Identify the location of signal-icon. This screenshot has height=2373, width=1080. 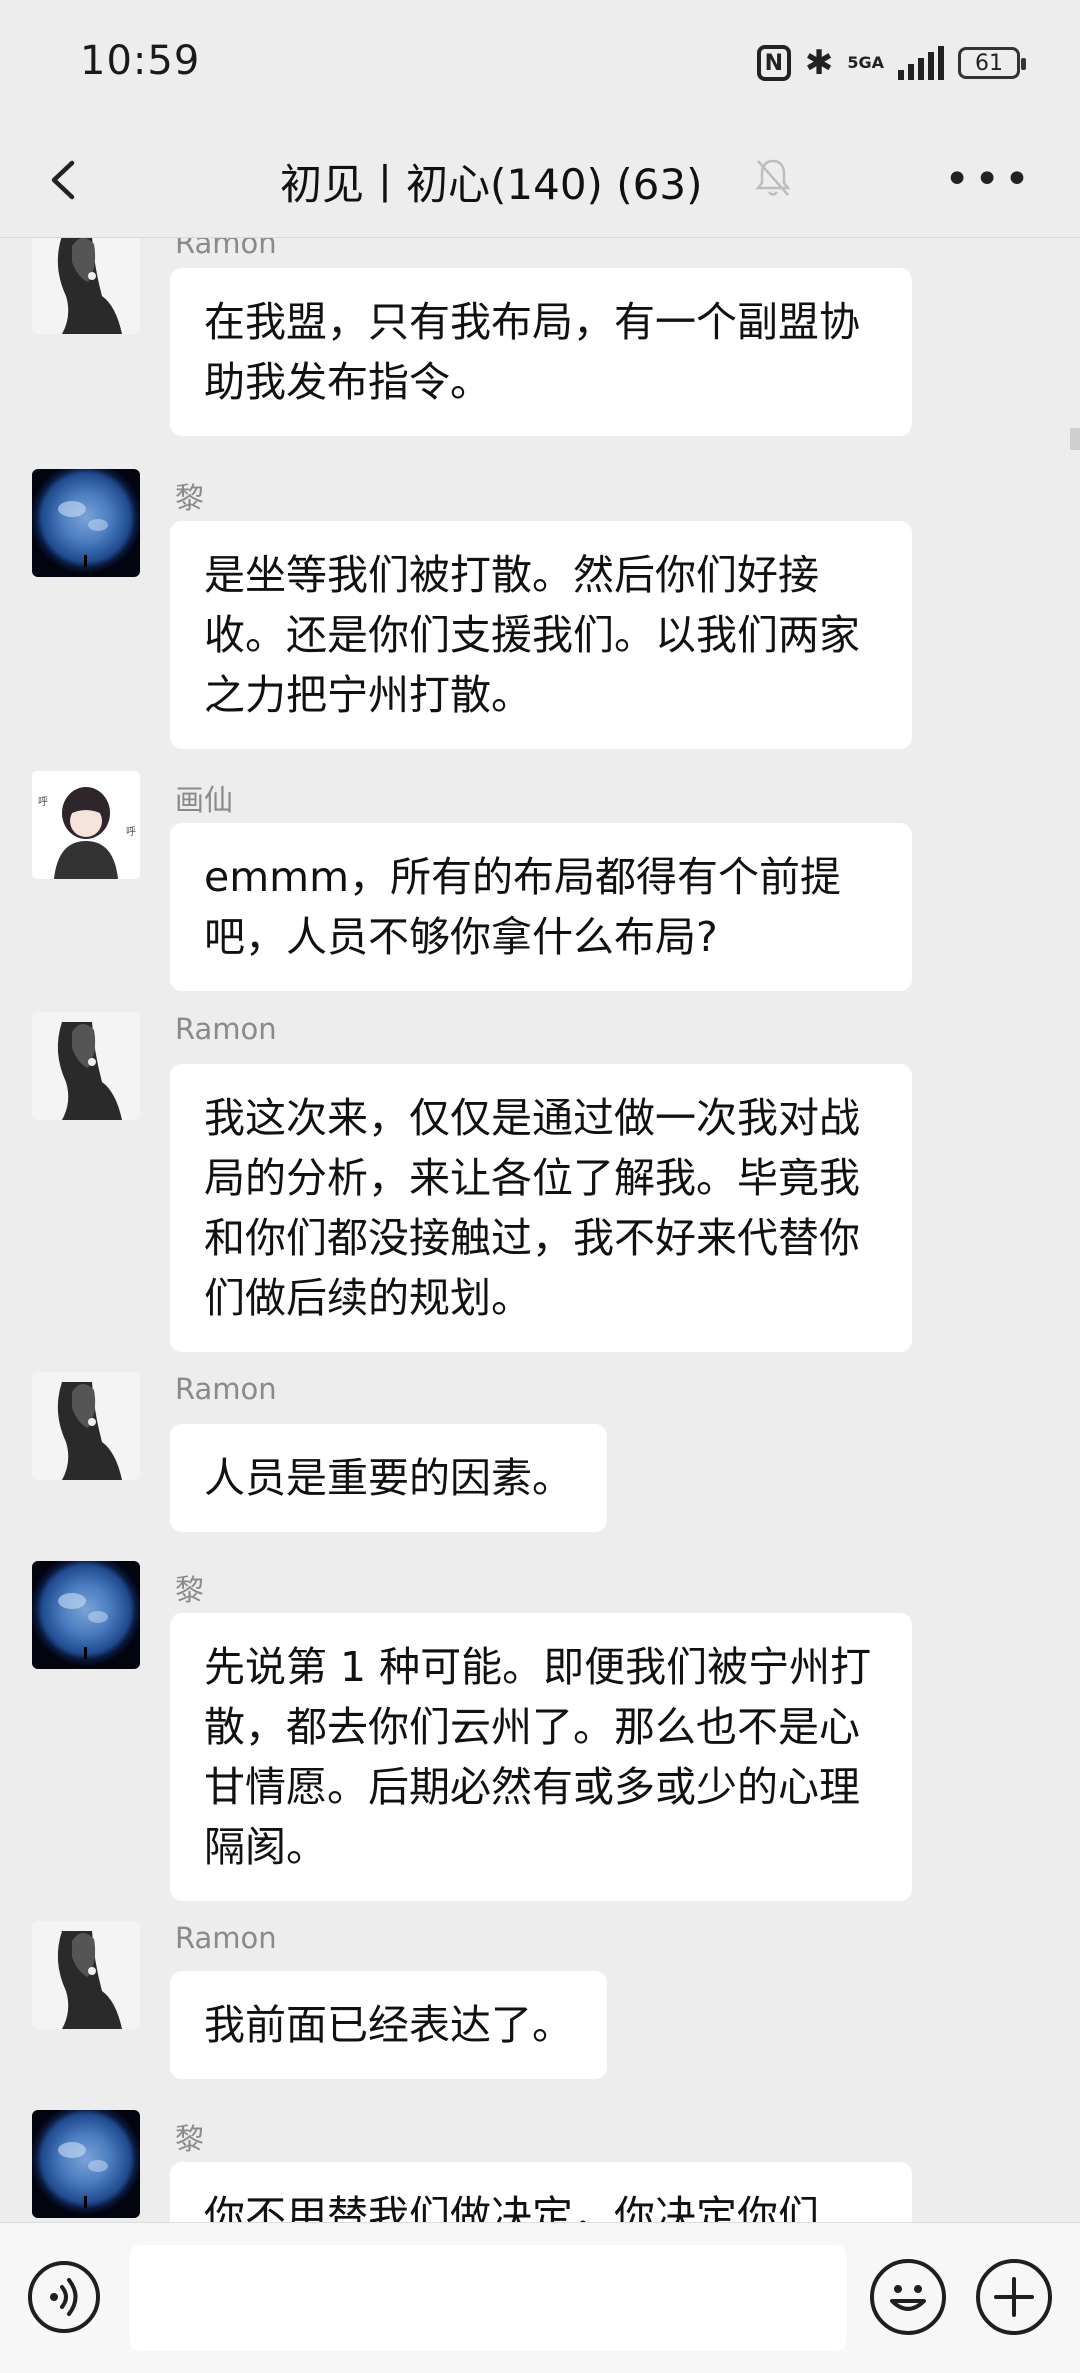
(921, 63).